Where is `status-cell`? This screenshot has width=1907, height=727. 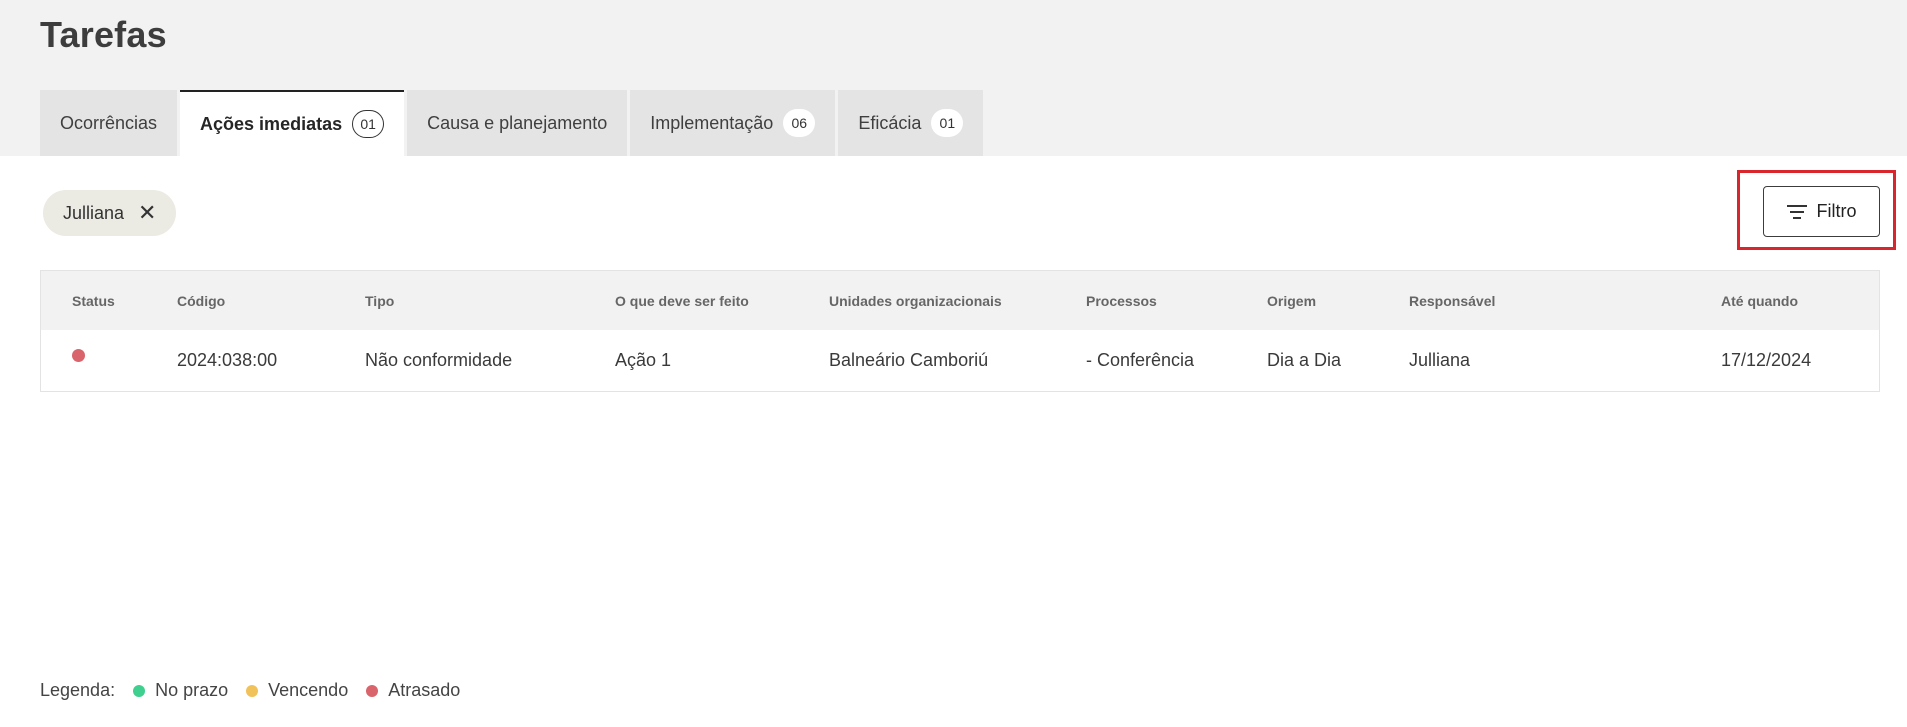 status-cell is located at coordinates (78, 360).